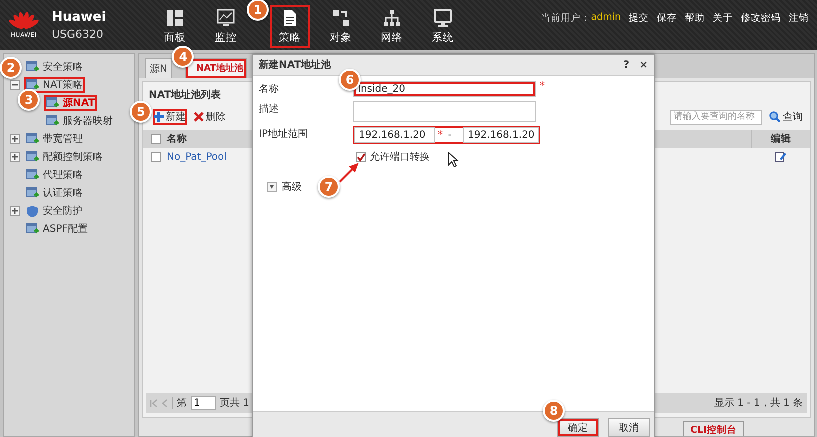 The height and width of the screenshot is (437, 817). What do you see at coordinates (79, 17) in the screenshot?
I see `brand-name: Huawei` at bounding box center [79, 17].